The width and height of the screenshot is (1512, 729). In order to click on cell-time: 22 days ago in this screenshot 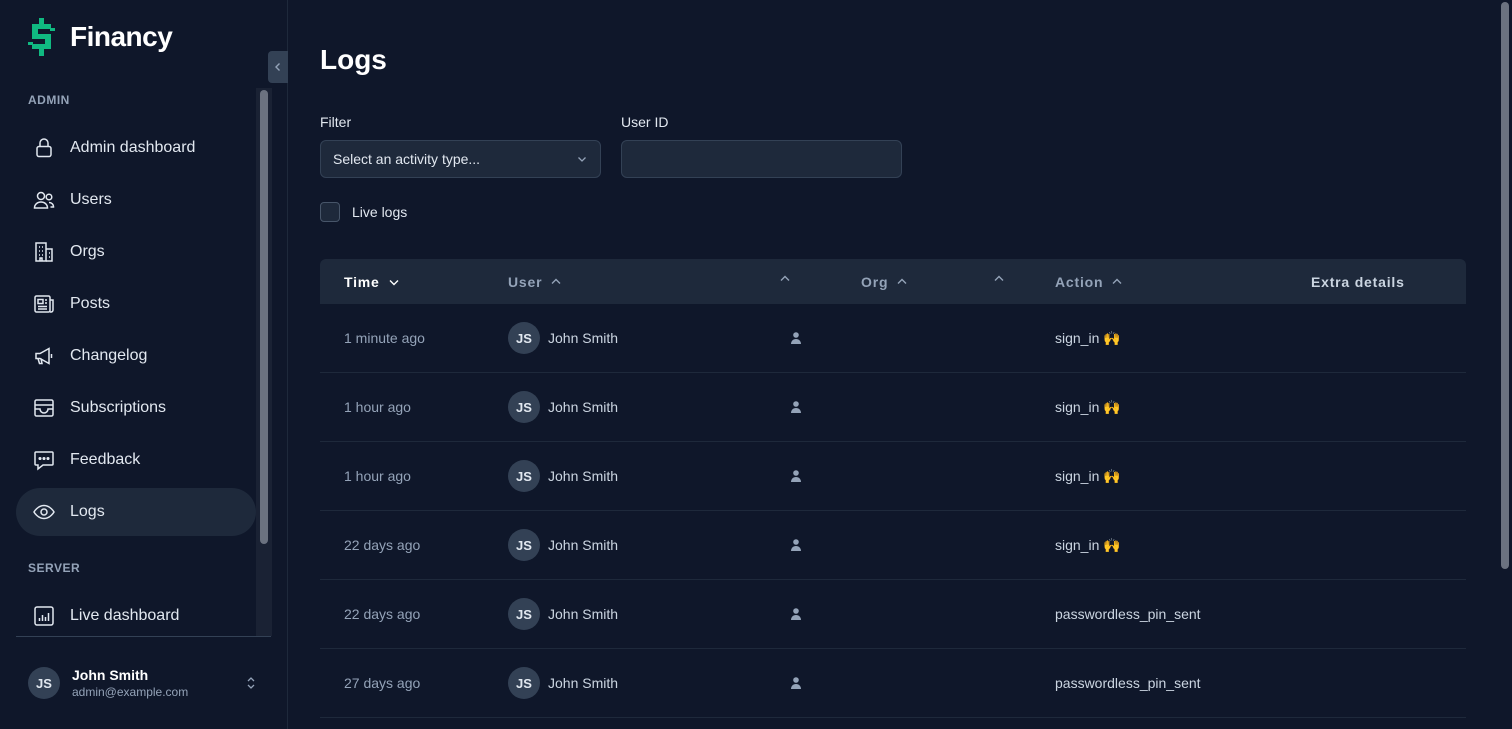, I will do `click(382, 545)`.